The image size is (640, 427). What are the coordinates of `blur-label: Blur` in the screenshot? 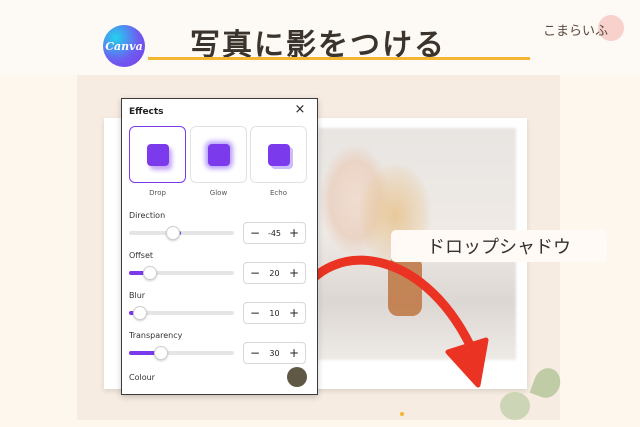 It's located at (137, 295).